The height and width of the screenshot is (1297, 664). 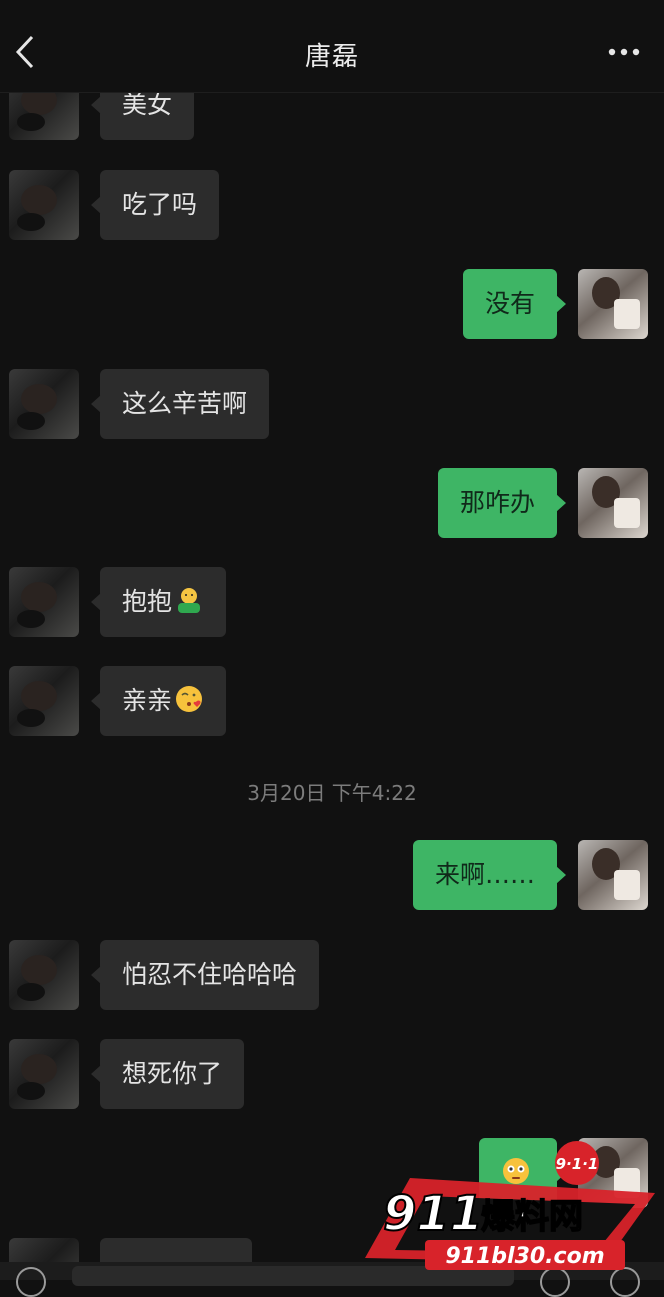 I want to click on incoming-message: 怕忍不住哈哈哈, so click(x=205, y=975).